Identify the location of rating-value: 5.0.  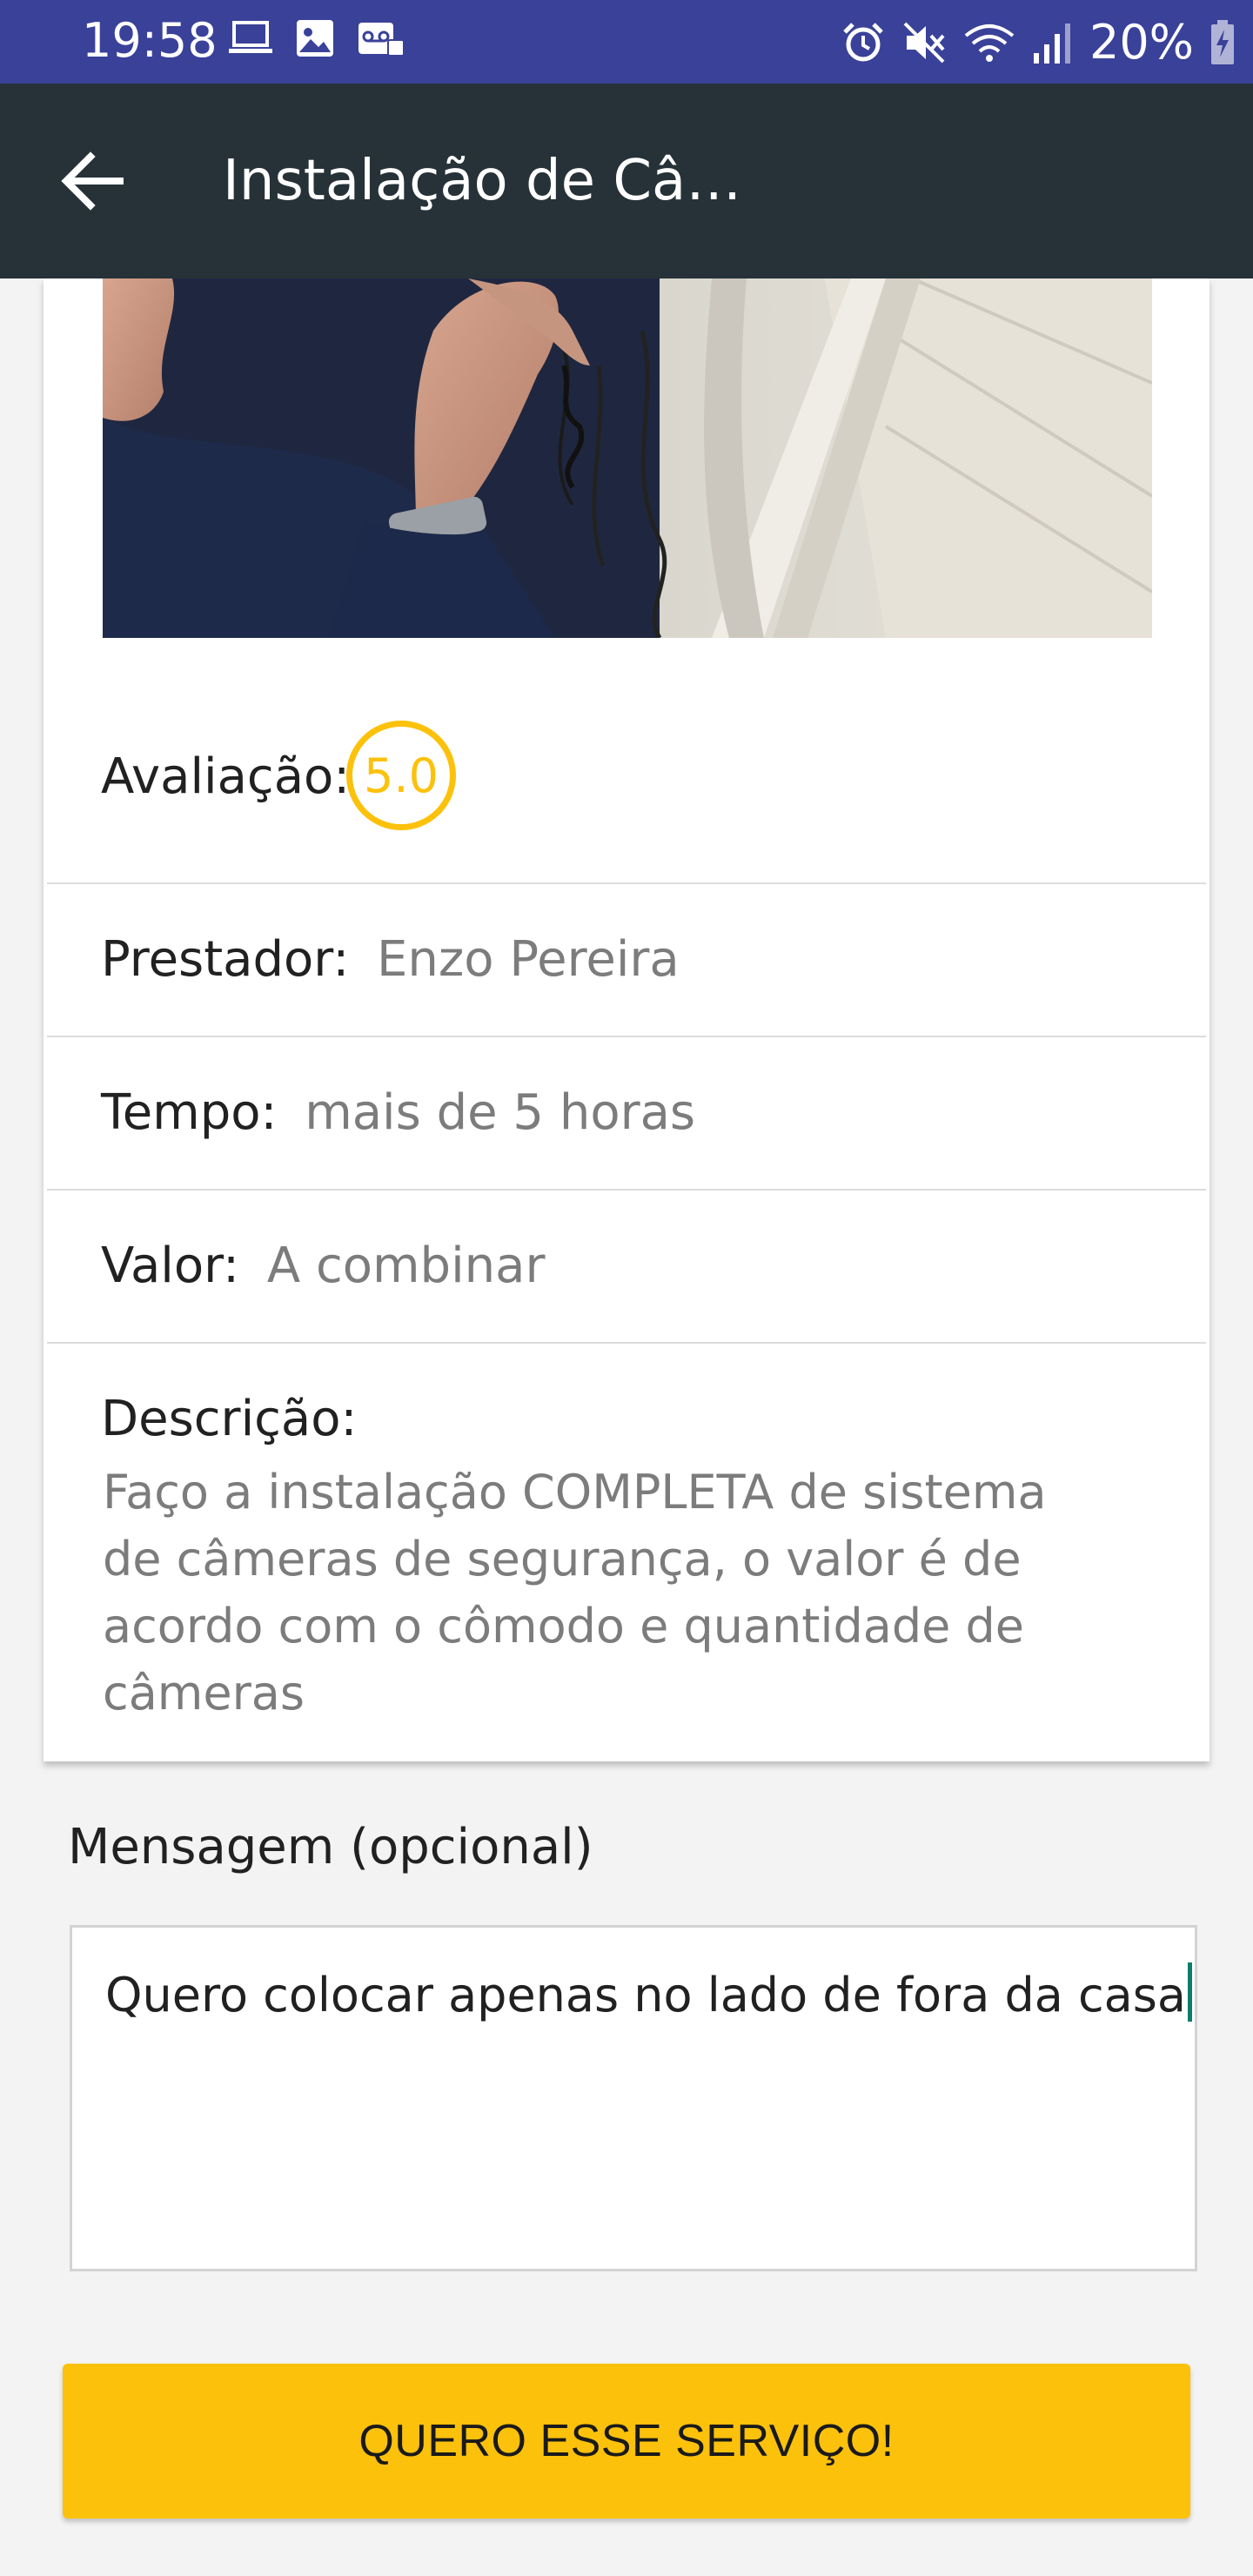
(401, 775).